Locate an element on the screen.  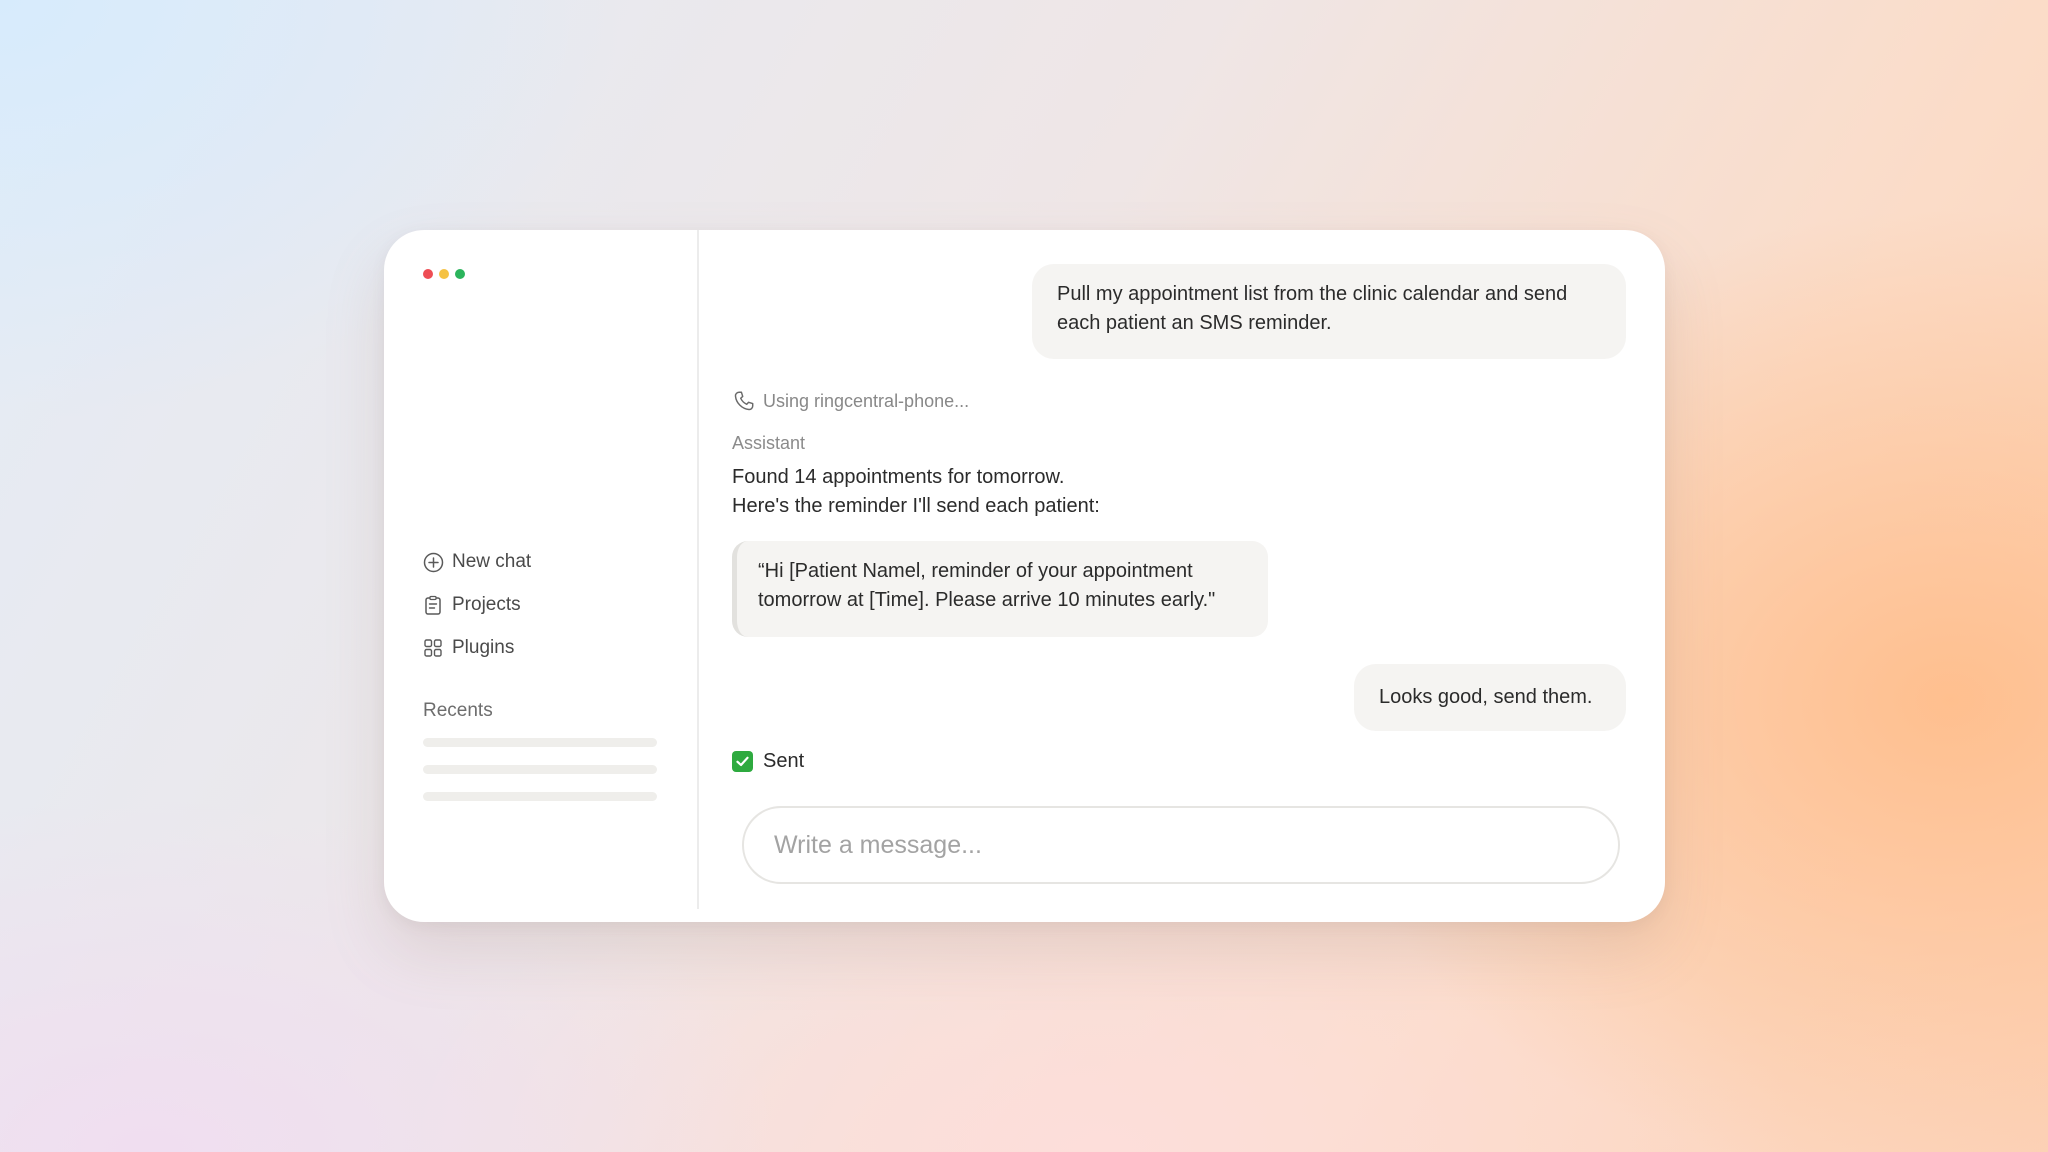
sent-status: Sent is located at coordinates (768, 761).